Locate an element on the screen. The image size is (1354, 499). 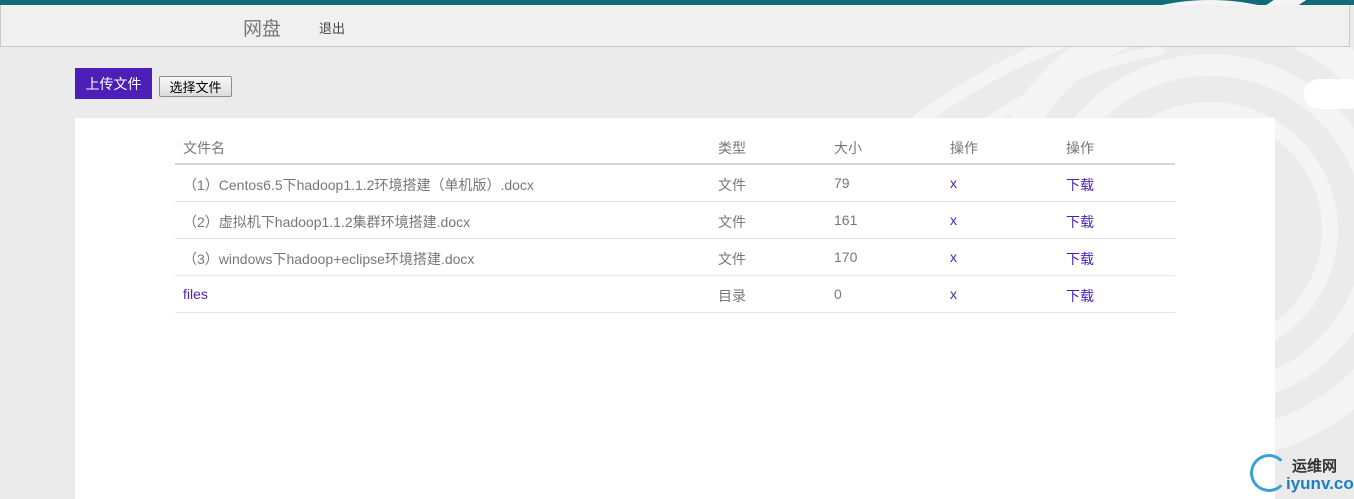
file-name: （3）windows下hadoop+eclipse环境搭建.docx is located at coordinates (329, 259).